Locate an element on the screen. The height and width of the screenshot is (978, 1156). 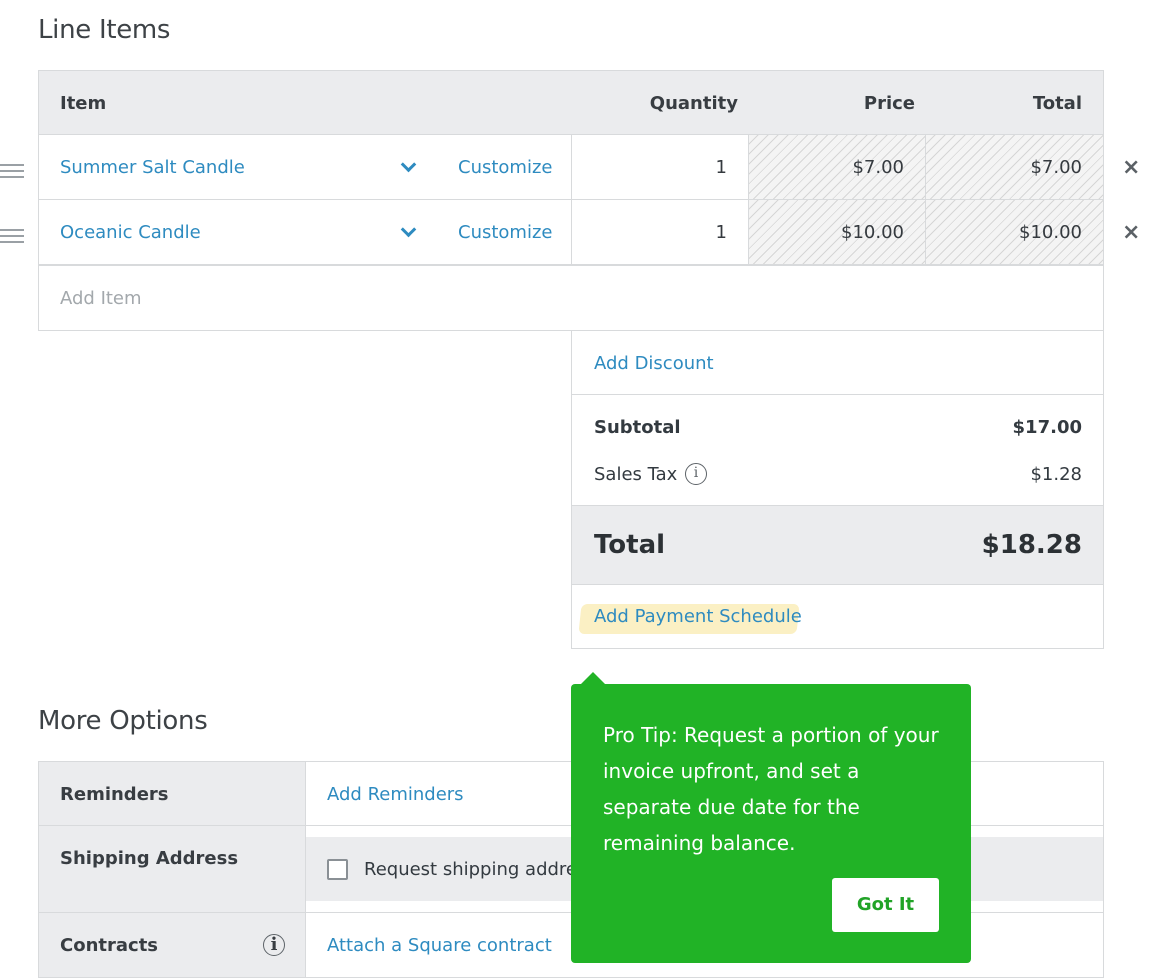
line-items-header-row: Item Quantity Price Total is located at coordinates (571, 102).